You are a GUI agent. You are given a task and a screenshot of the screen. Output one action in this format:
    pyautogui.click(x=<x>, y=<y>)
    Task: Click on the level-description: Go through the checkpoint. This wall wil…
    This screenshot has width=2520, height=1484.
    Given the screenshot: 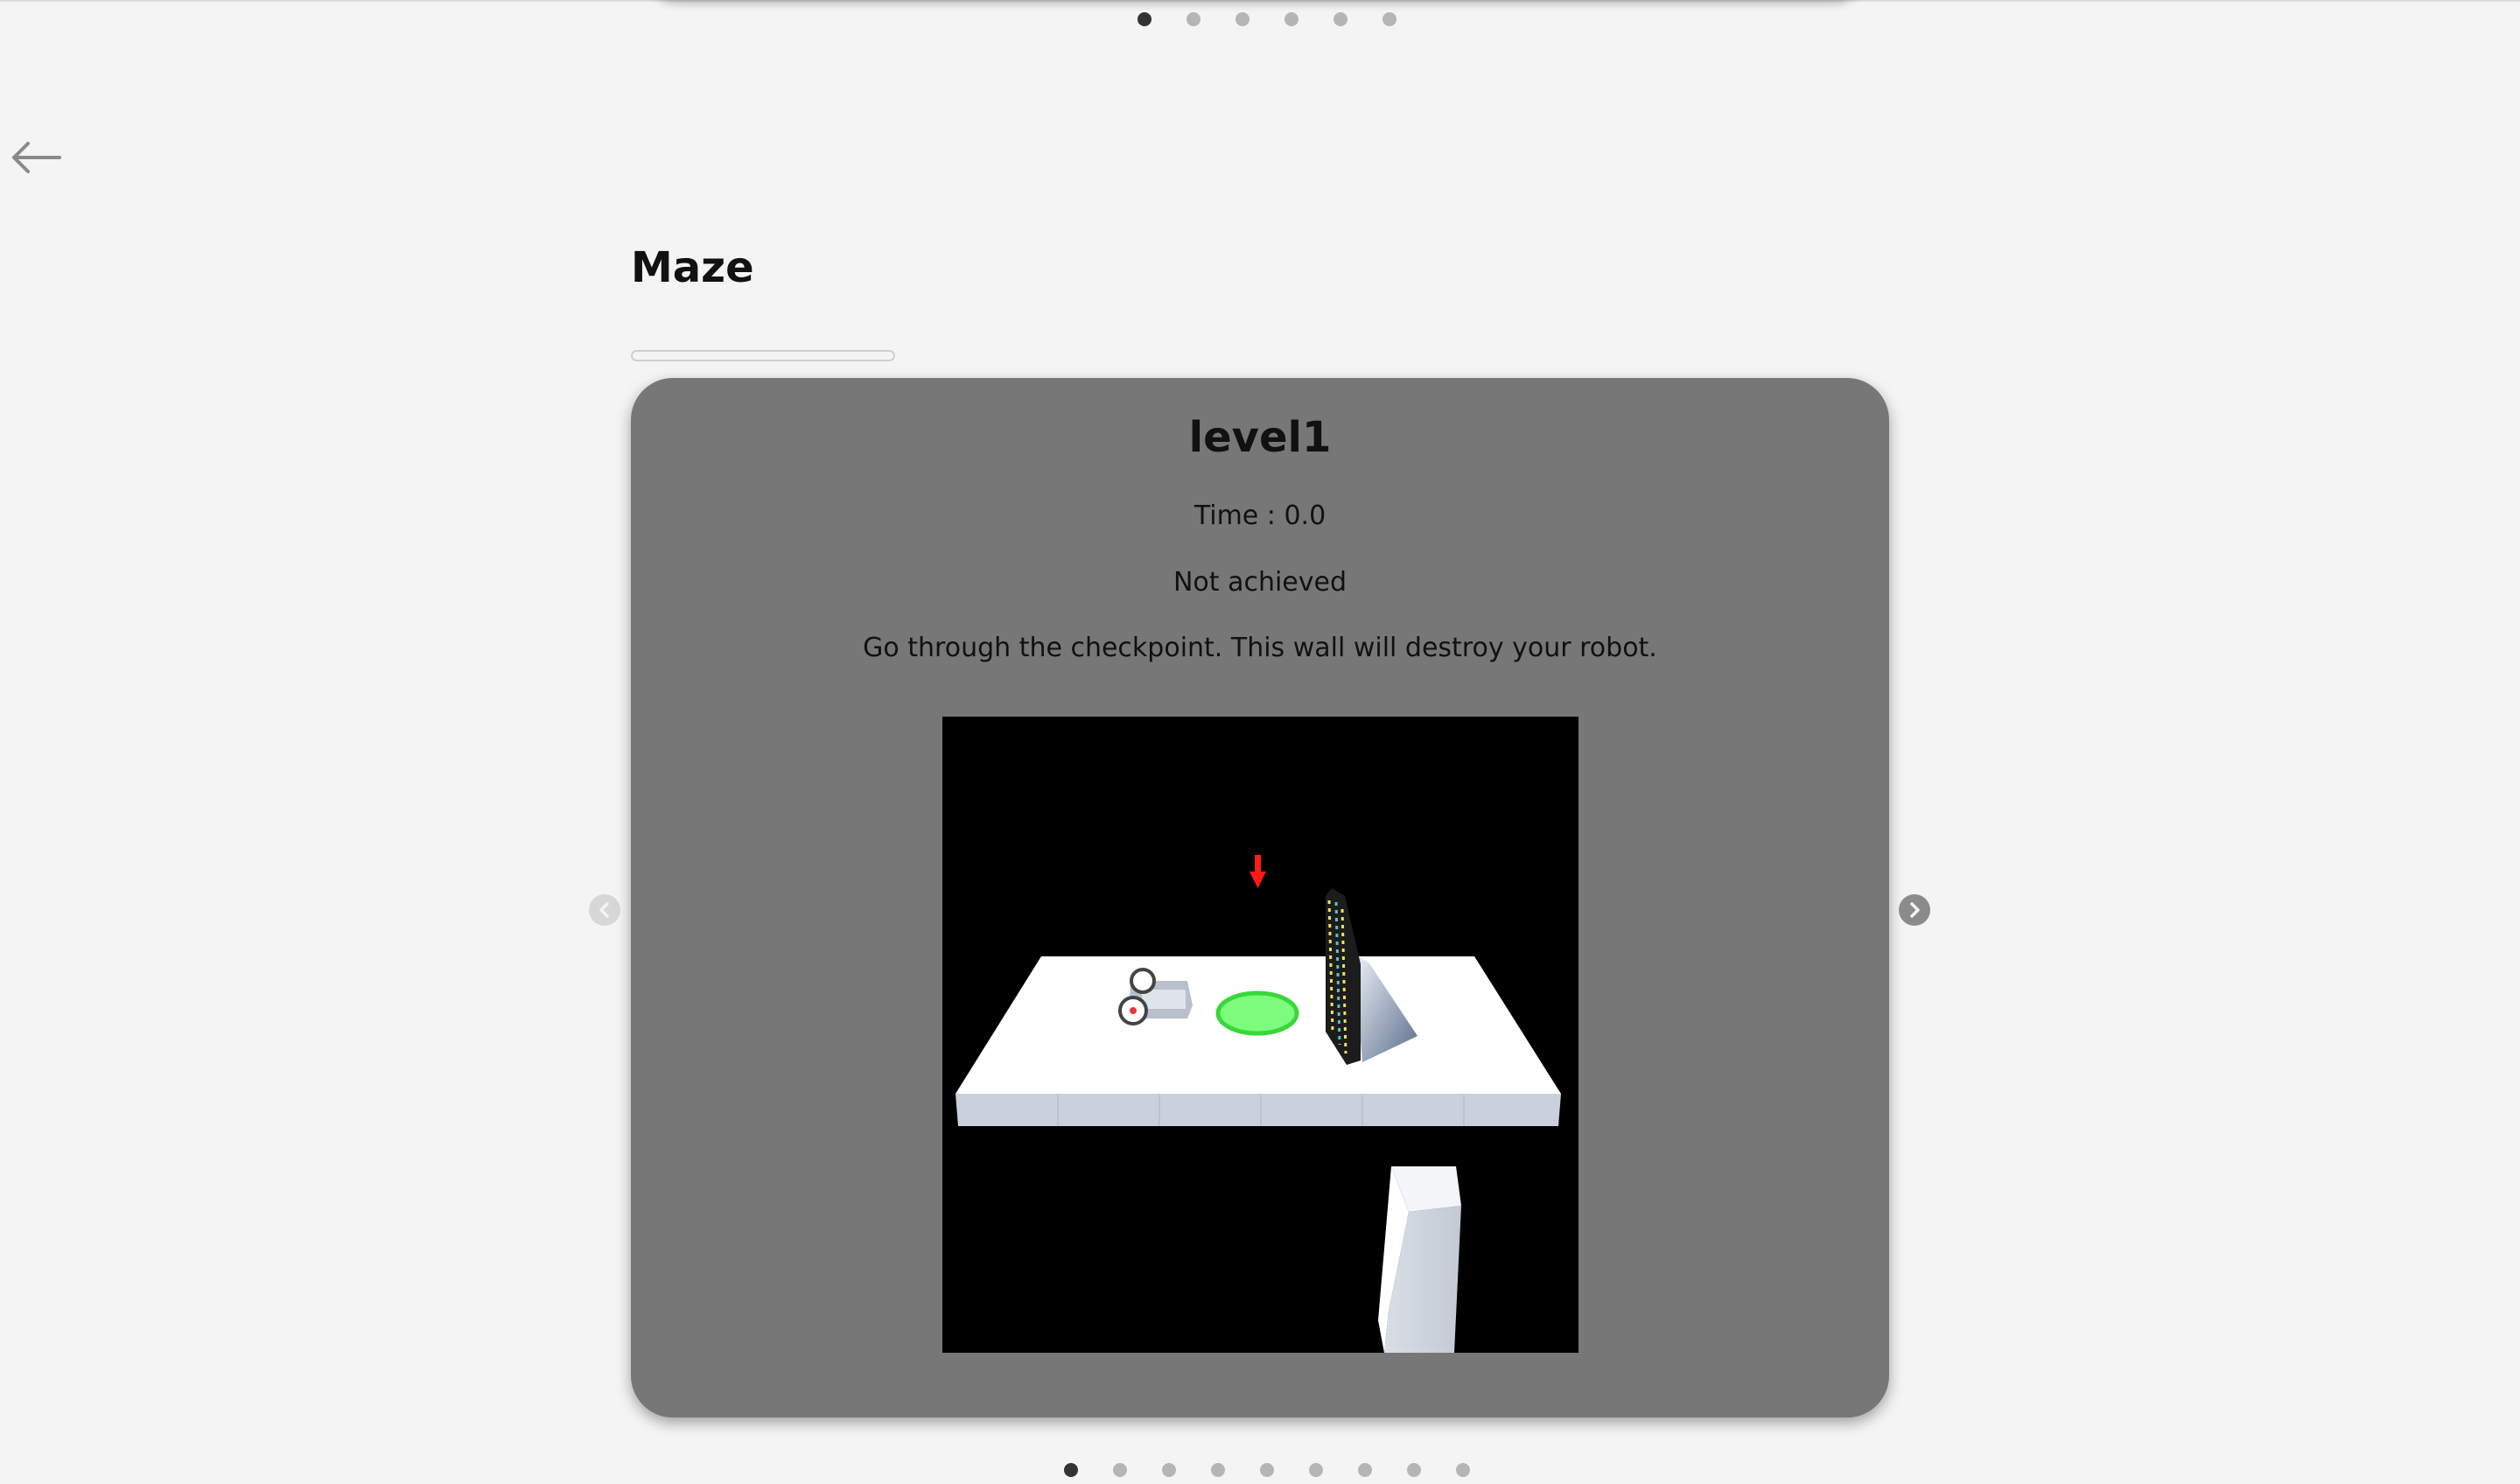 What is the action you would take?
    pyautogui.click(x=1260, y=648)
    